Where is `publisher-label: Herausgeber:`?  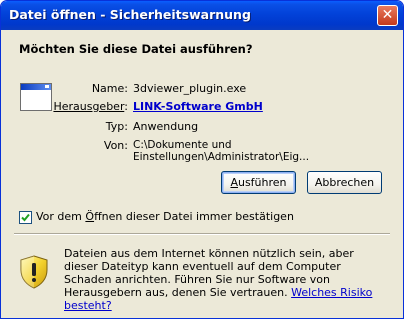
publisher-label: Herausgeber: is located at coordinates (90, 106).